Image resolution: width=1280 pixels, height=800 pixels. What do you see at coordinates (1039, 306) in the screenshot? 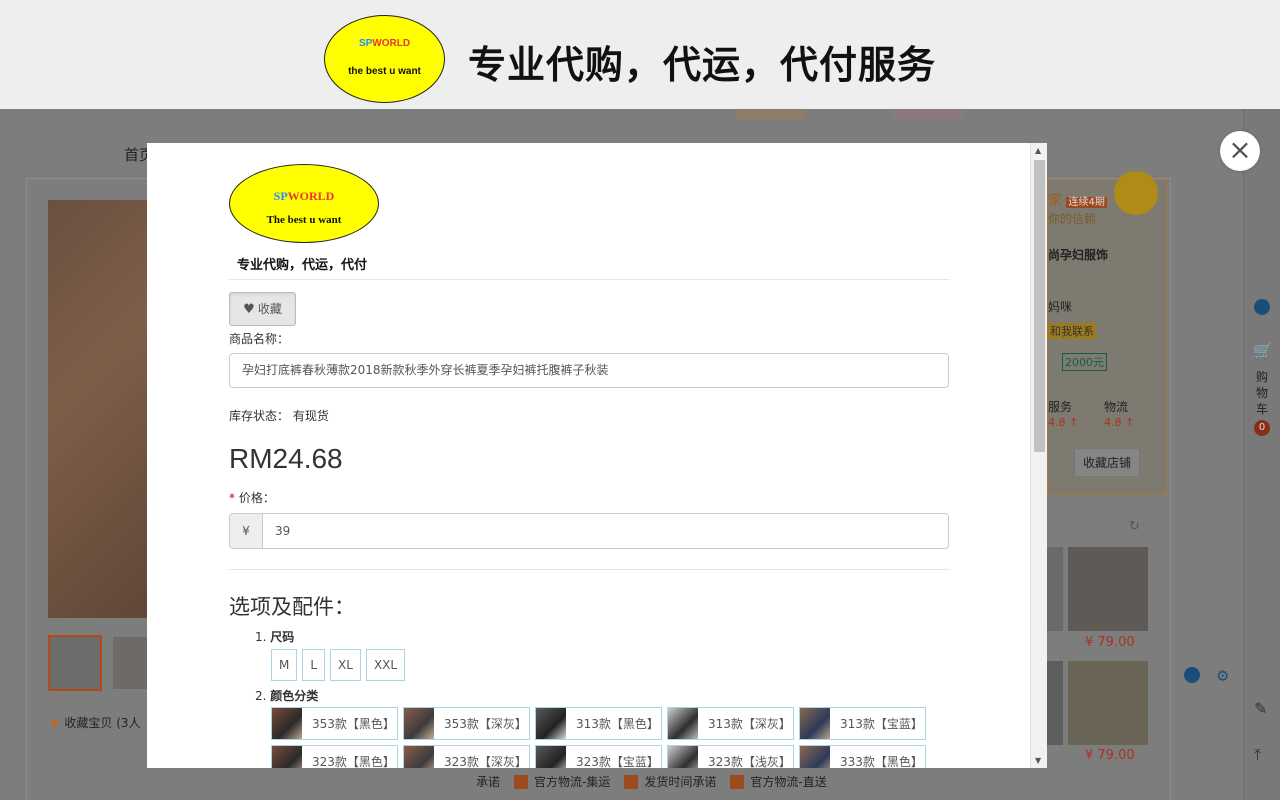
I see `scrollbar-thumb` at bounding box center [1039, 306].